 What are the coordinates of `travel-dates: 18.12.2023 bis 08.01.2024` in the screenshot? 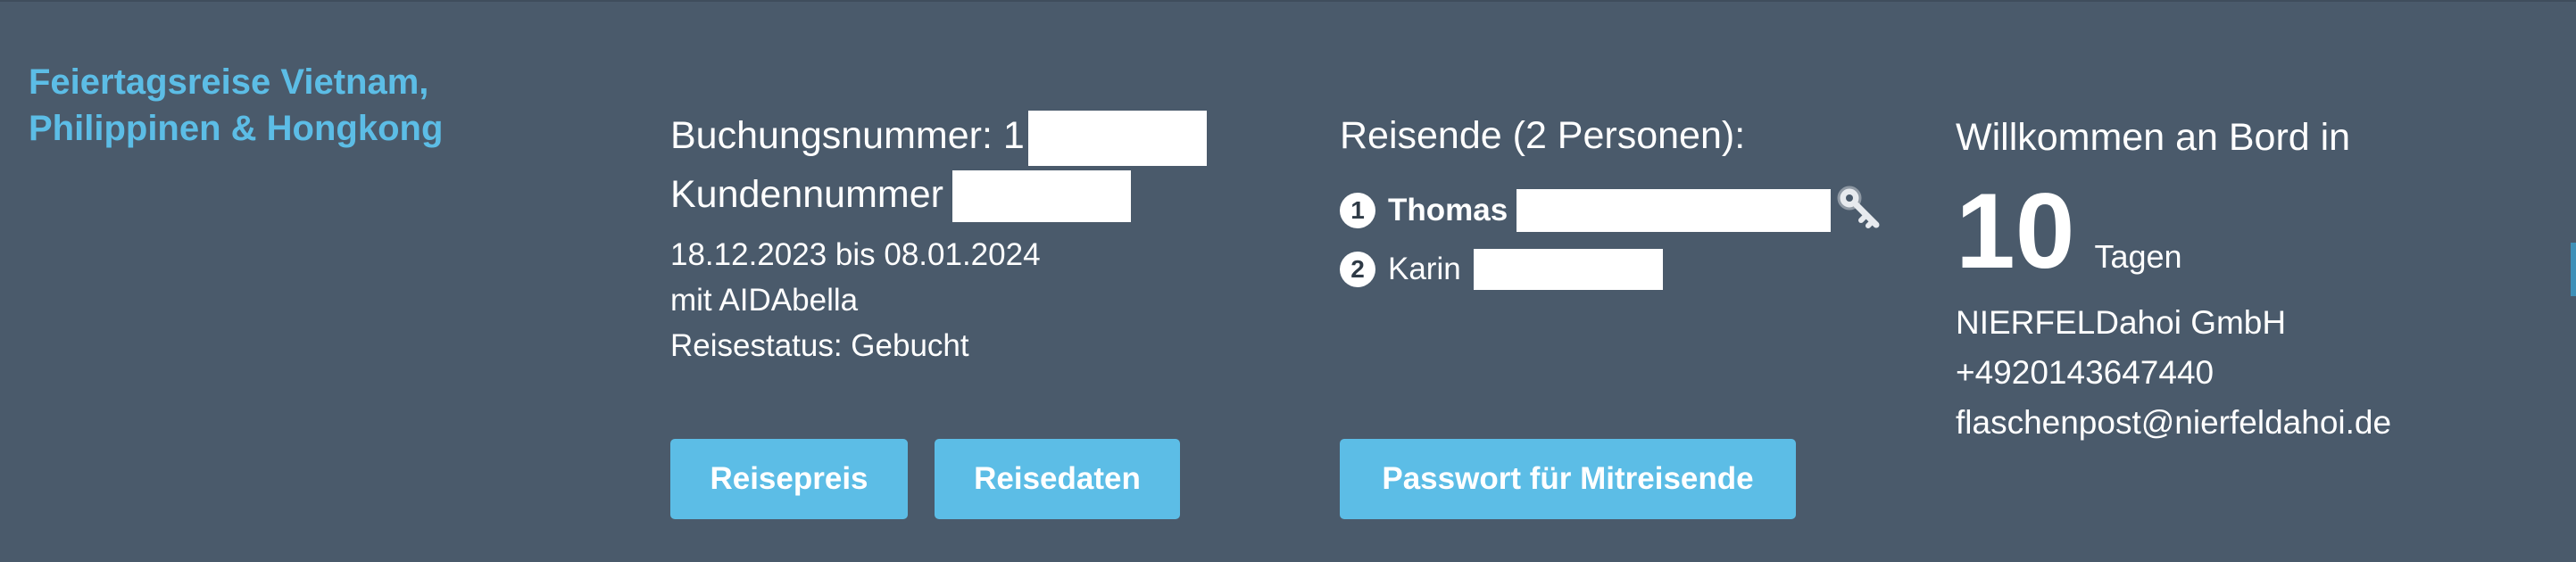 It's located at (856, 254).